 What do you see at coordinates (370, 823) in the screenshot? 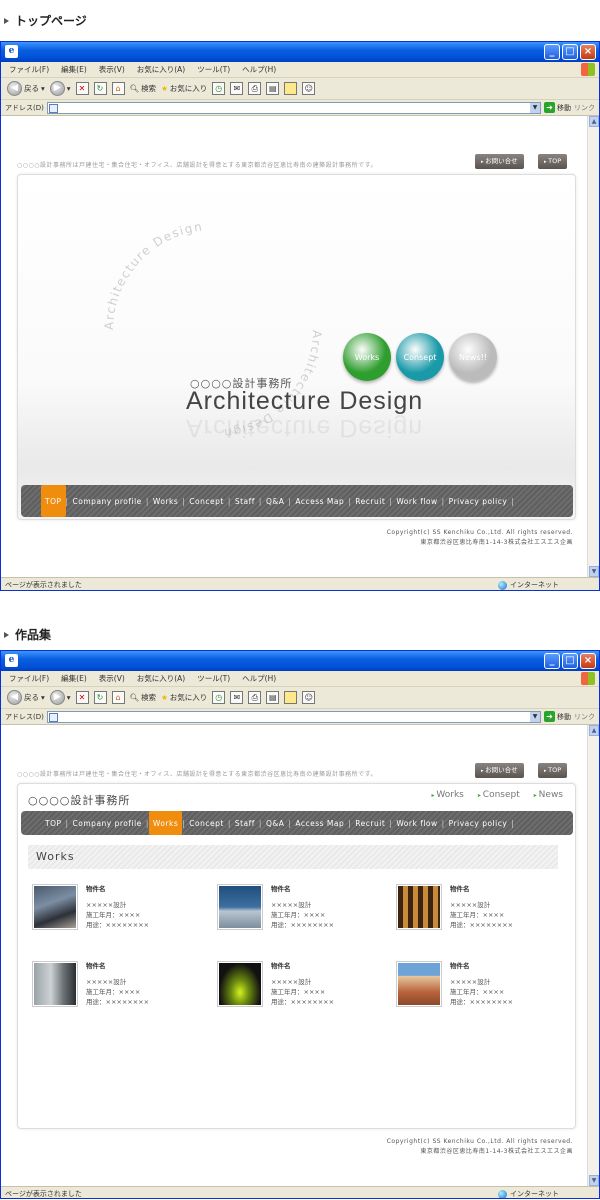
I see `nav-recruit: Recruit` at bounding box center [370, 823].